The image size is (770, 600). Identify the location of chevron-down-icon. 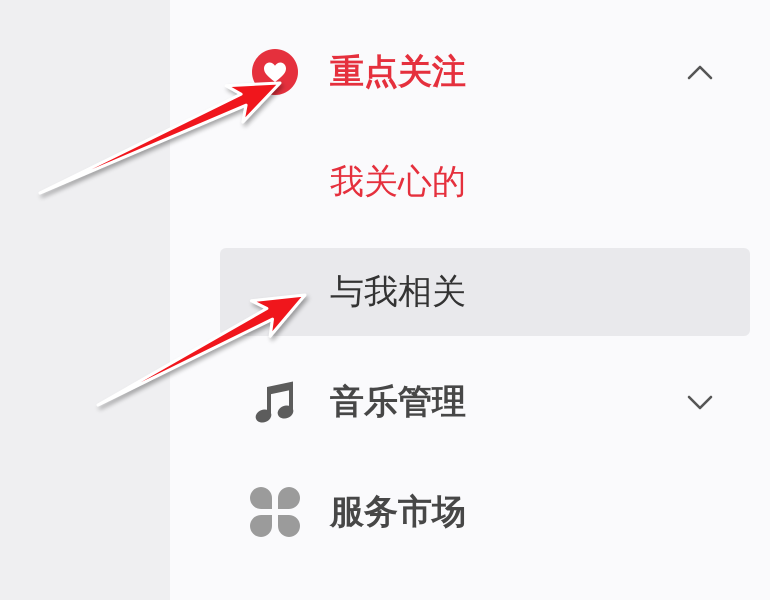
(700, 402).